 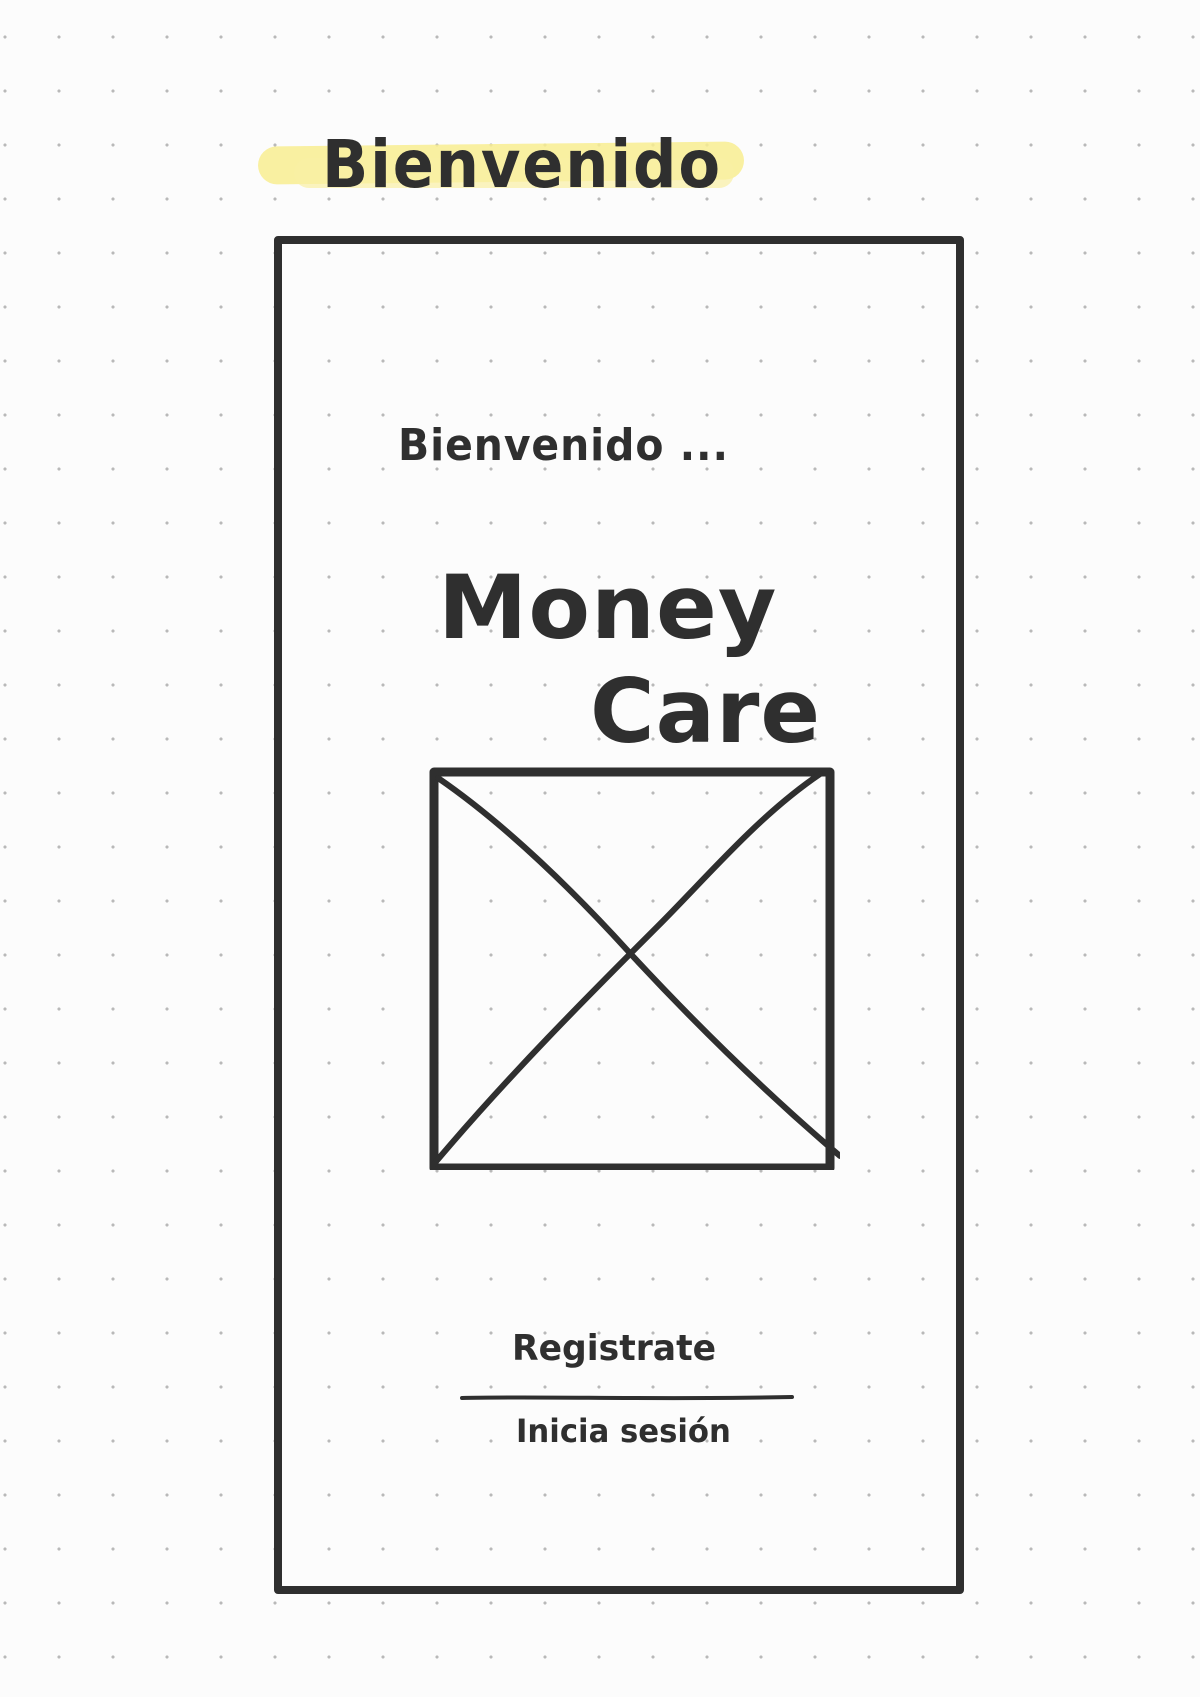 What do you see at coordinates (627, 1398) in the screenshot?
I see `divider-line` at bounding box center [627, 1398].